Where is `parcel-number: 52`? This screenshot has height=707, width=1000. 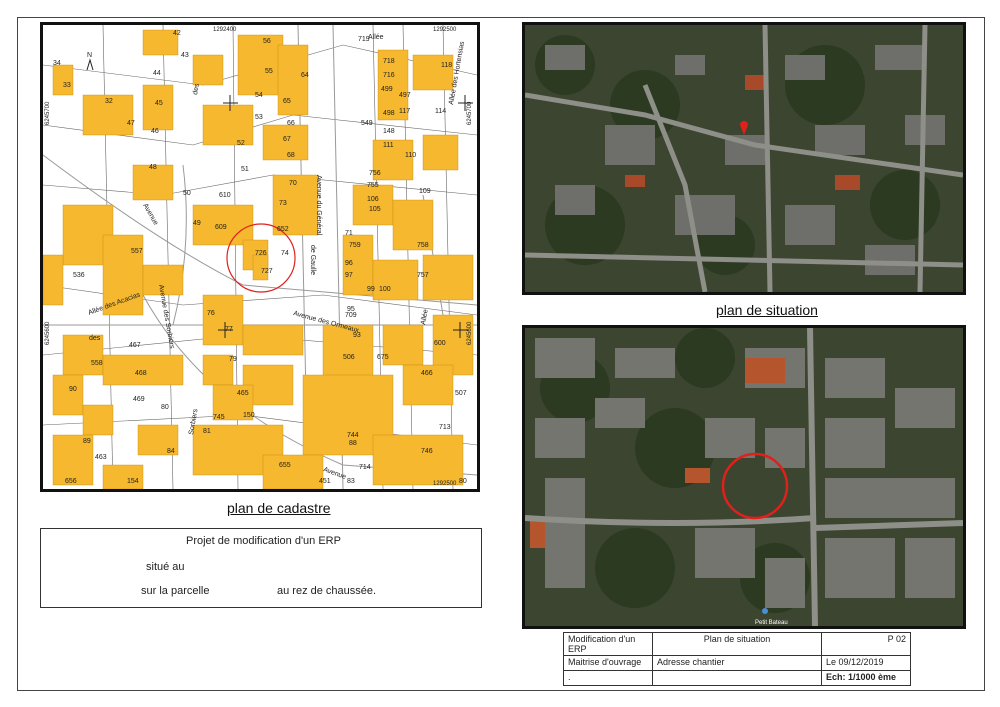
parcel-number: 52 is located at coordinates (241, 143).